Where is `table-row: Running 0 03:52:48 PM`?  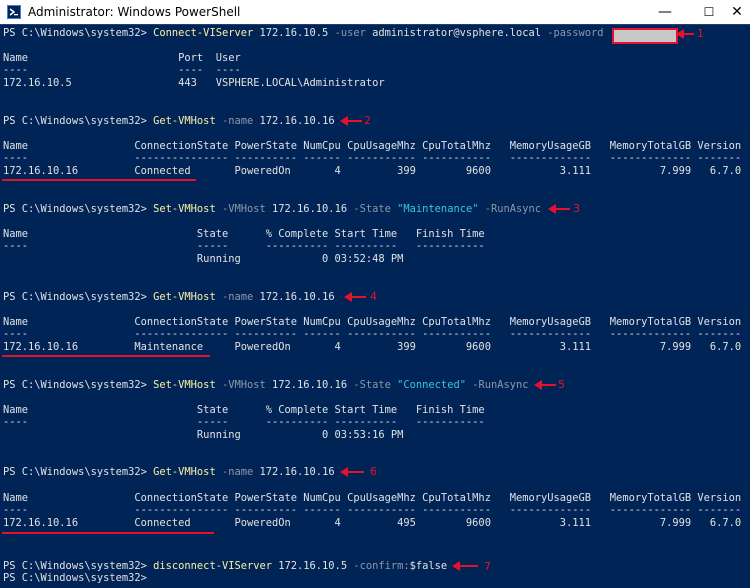 table-row: Running 0 03:52:48 PM is located at coordinates (203, 259).